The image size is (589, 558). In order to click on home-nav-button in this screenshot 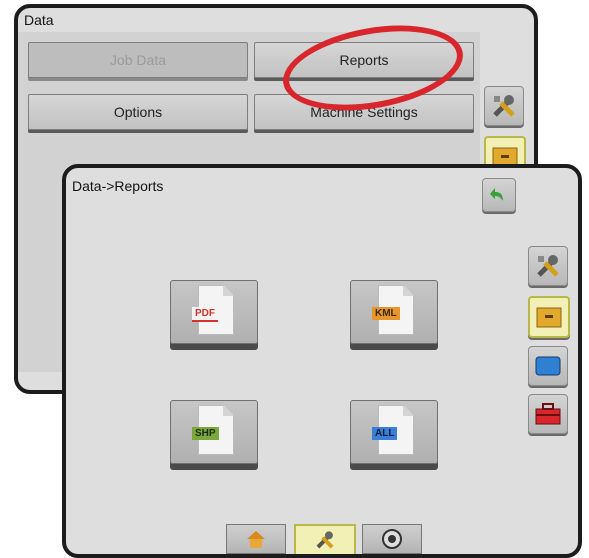, I will do `click(256, 539)`.